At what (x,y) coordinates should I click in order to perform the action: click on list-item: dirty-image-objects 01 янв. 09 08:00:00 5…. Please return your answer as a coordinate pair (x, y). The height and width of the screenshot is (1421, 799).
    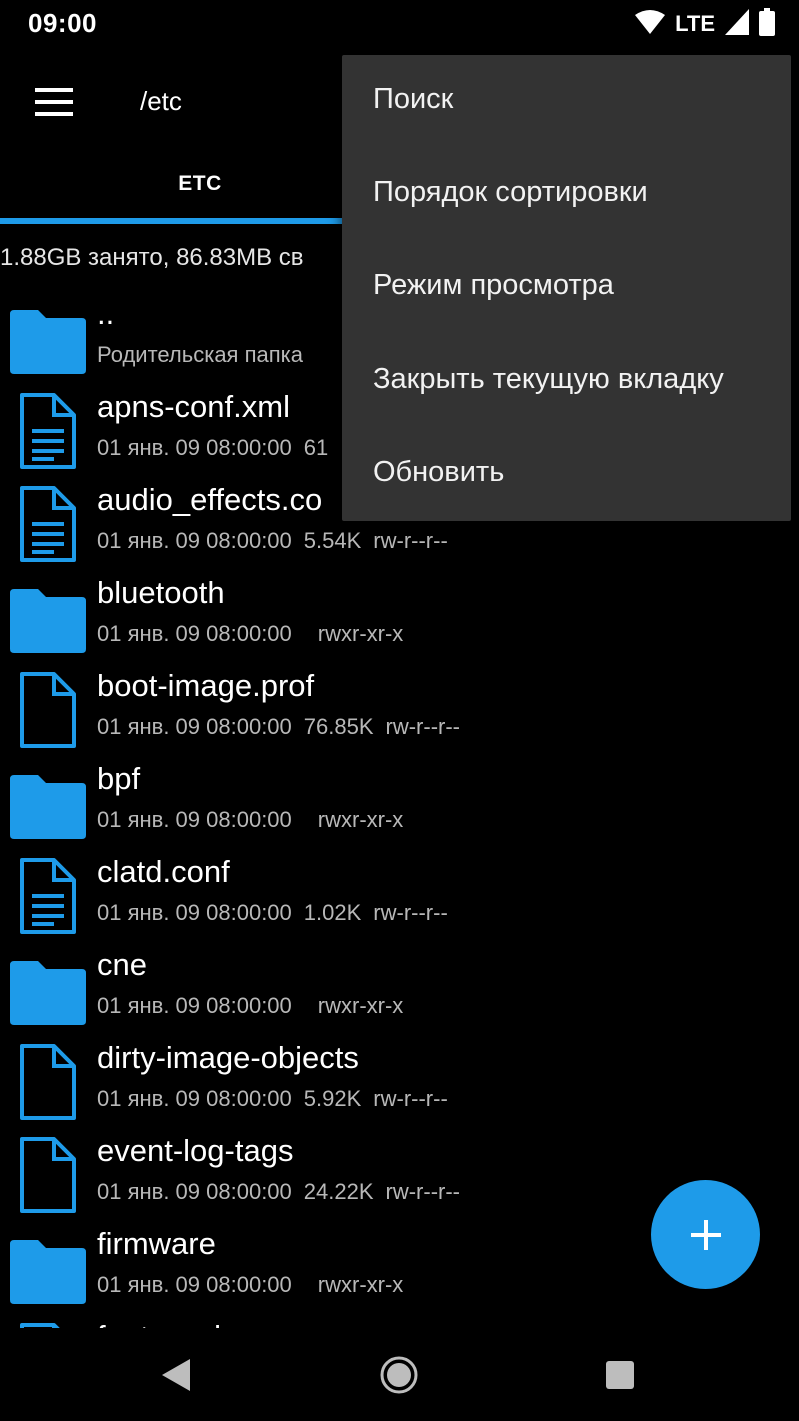
    Looking at the image, I should click on (399, 1082).